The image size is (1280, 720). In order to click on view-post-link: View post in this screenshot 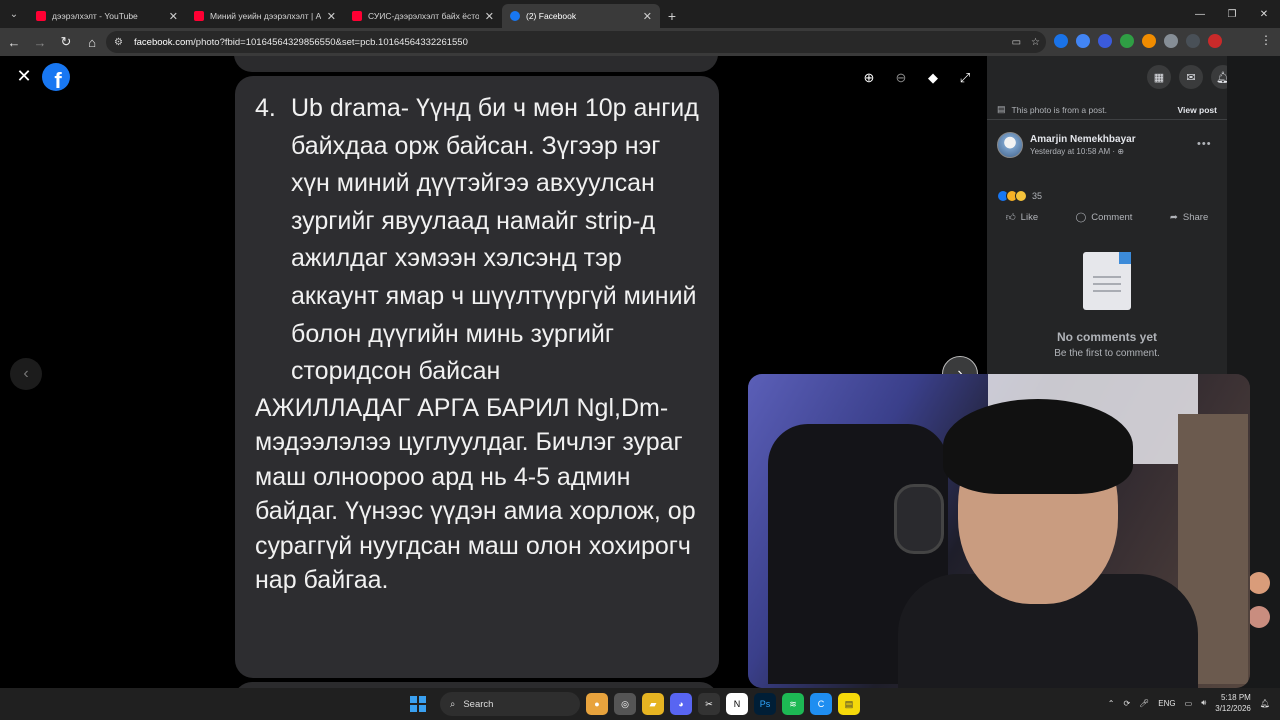, I will do `click(1197, 110)`.